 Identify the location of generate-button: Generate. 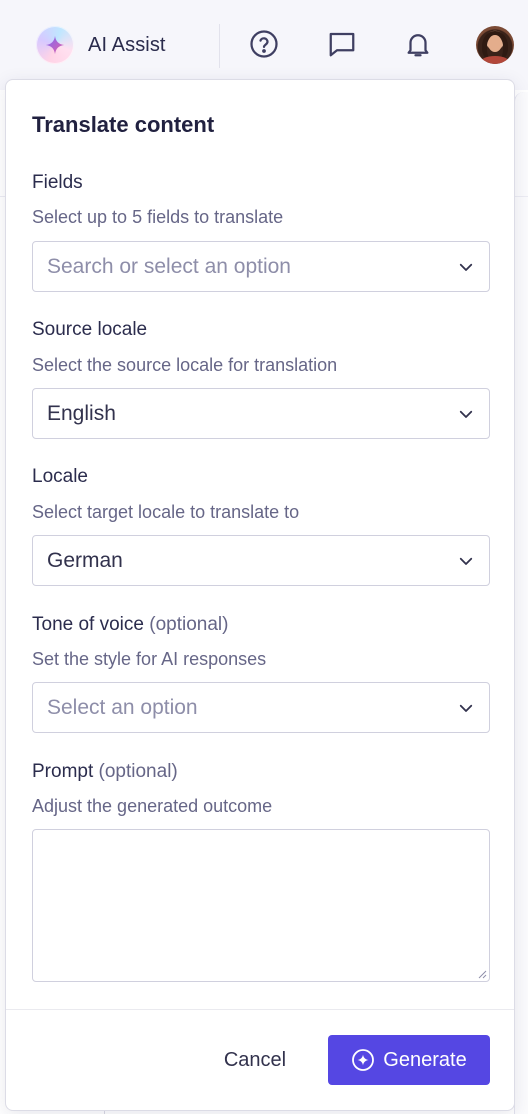
(409, 1060).